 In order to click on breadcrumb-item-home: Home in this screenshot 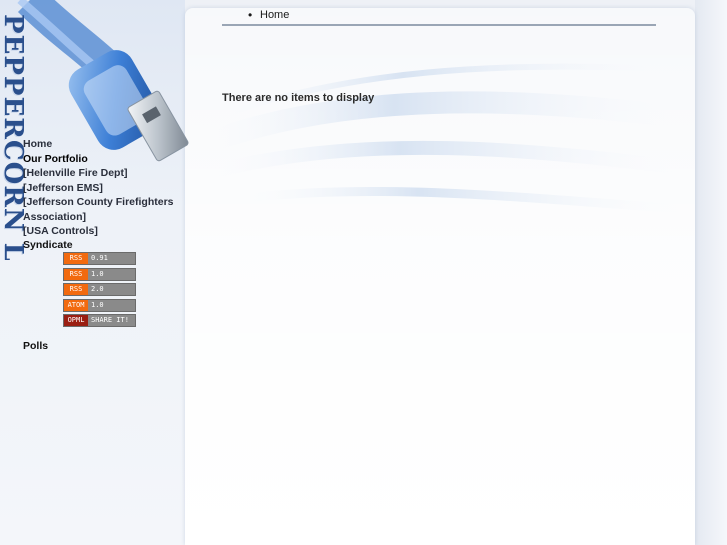, I will do `click(268, 15)`.